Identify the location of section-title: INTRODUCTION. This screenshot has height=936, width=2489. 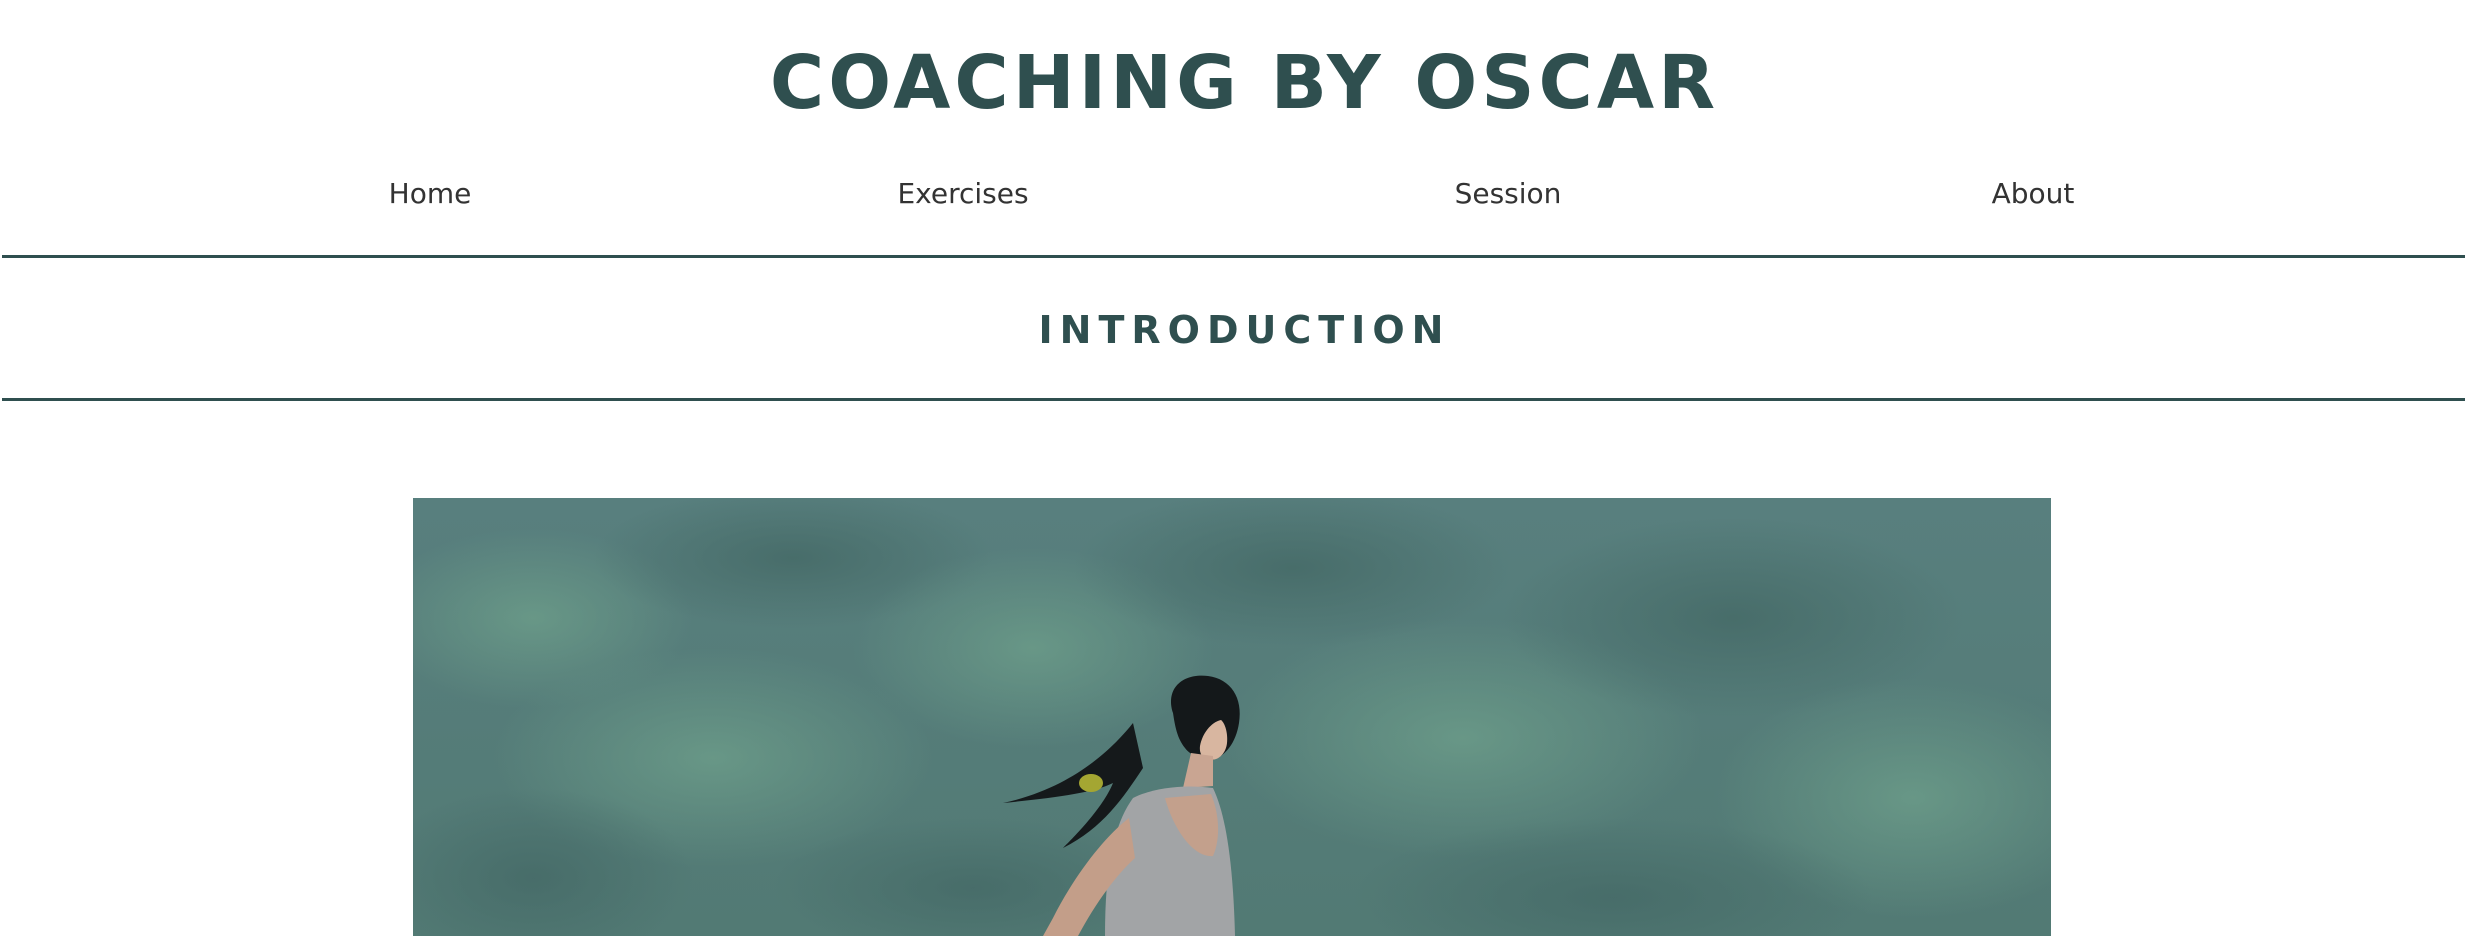
(1244, 330).